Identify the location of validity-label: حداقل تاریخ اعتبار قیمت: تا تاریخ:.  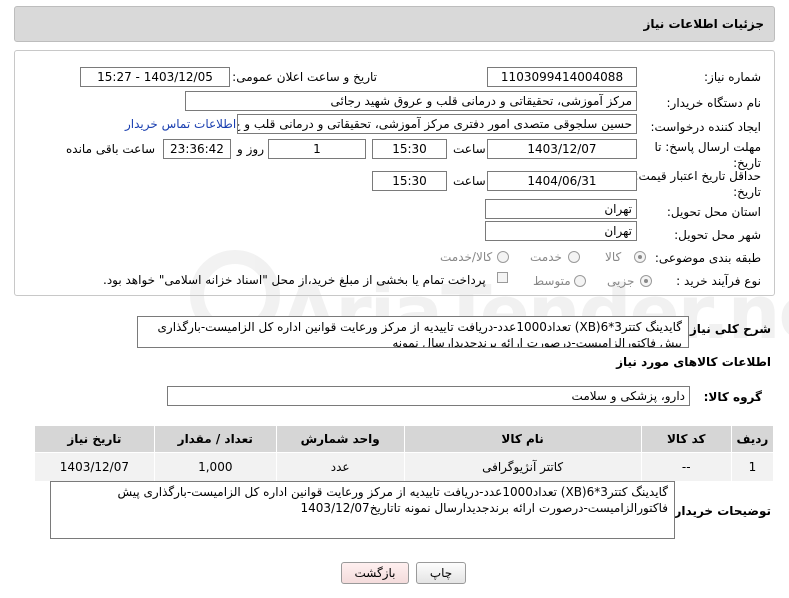
(692, 184).